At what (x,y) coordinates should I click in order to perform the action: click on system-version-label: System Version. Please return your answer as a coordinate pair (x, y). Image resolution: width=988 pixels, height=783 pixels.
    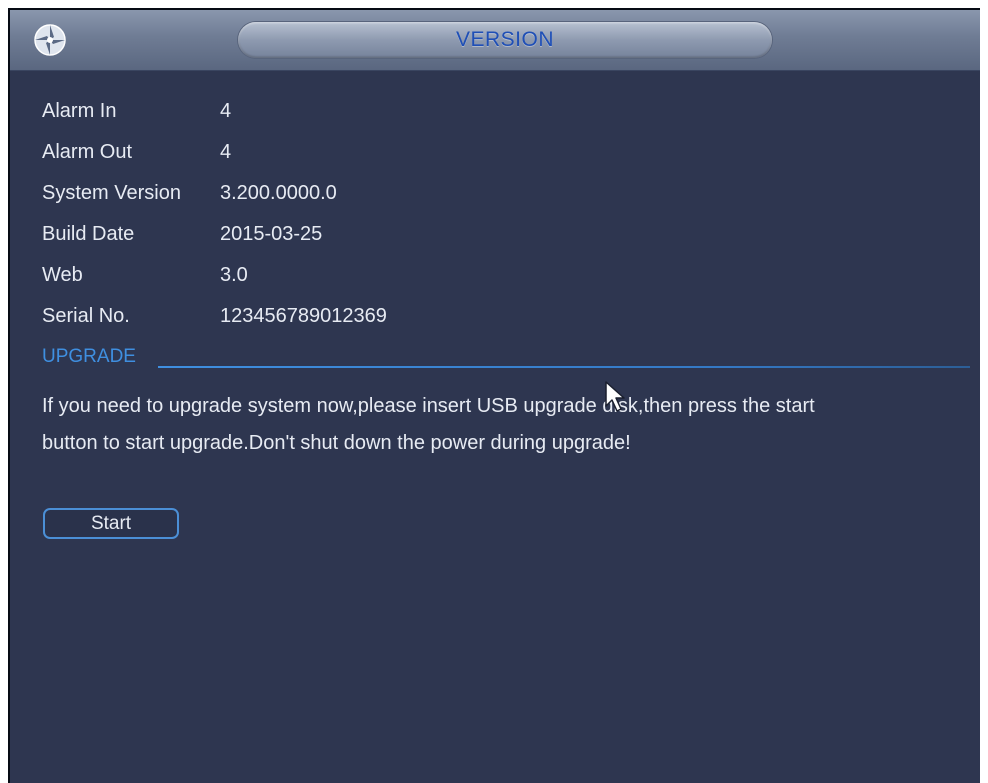
    Looking at the image, I should click on (111, 192).